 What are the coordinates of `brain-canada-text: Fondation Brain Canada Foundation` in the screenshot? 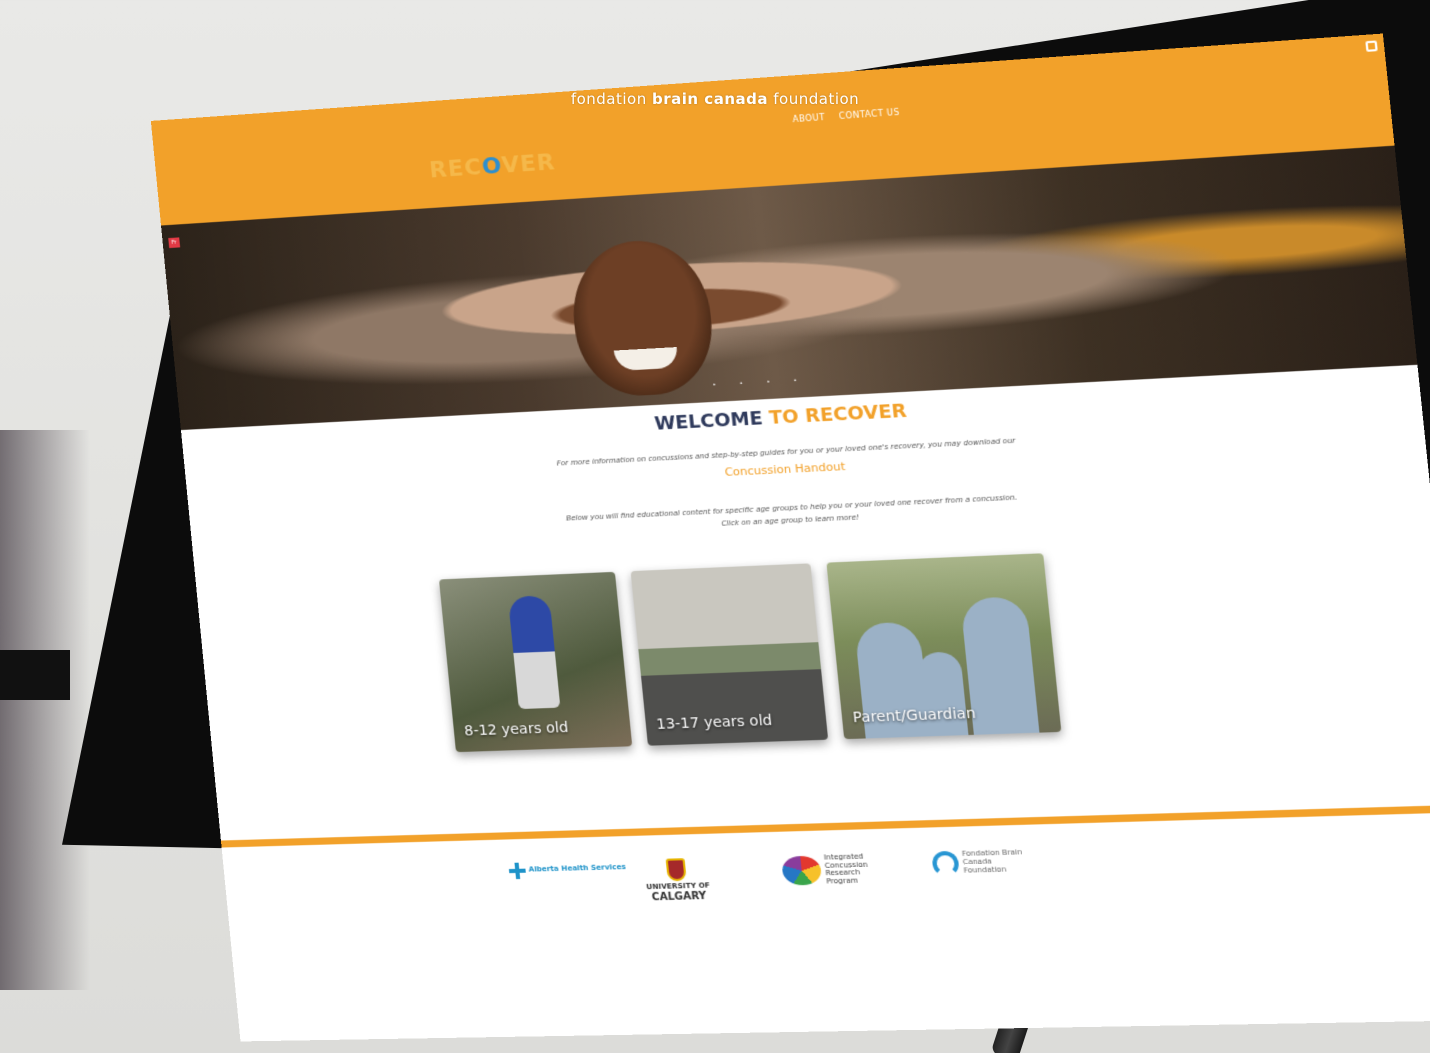 It's located at (992, 861).